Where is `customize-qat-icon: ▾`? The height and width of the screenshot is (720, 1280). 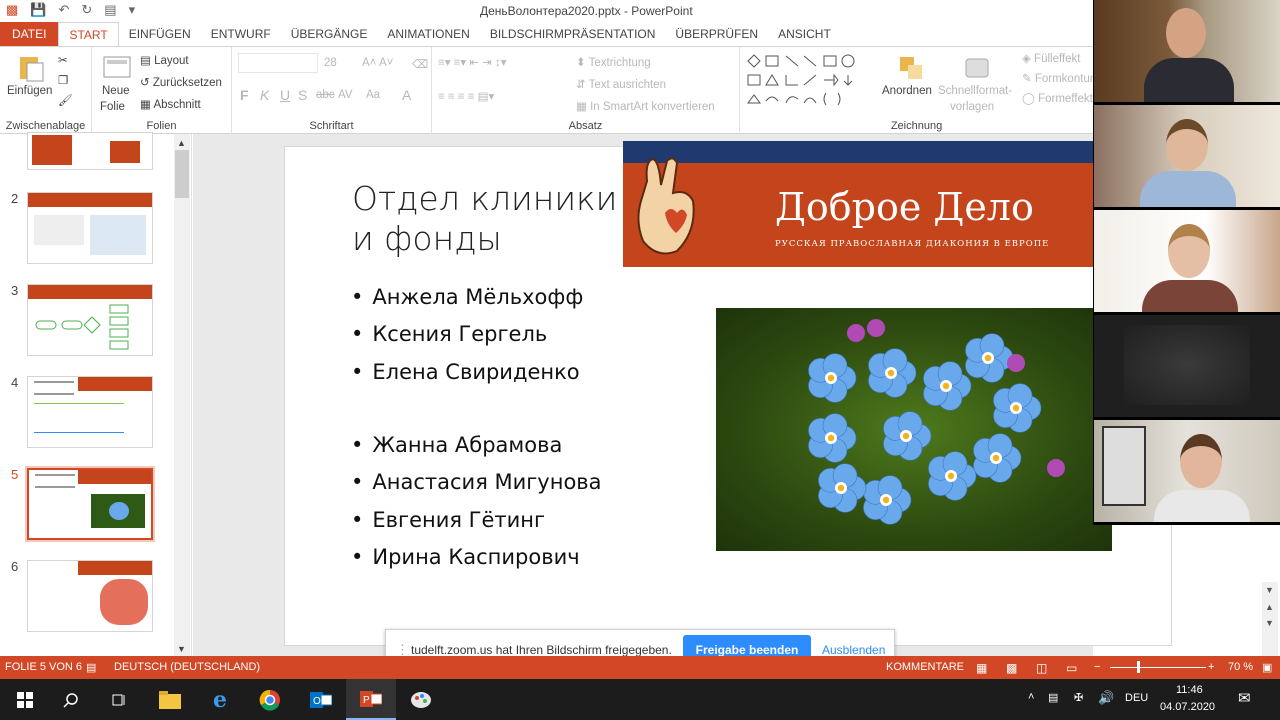
customize-qat-icon: ▾ is located at coordinates (132, 10).